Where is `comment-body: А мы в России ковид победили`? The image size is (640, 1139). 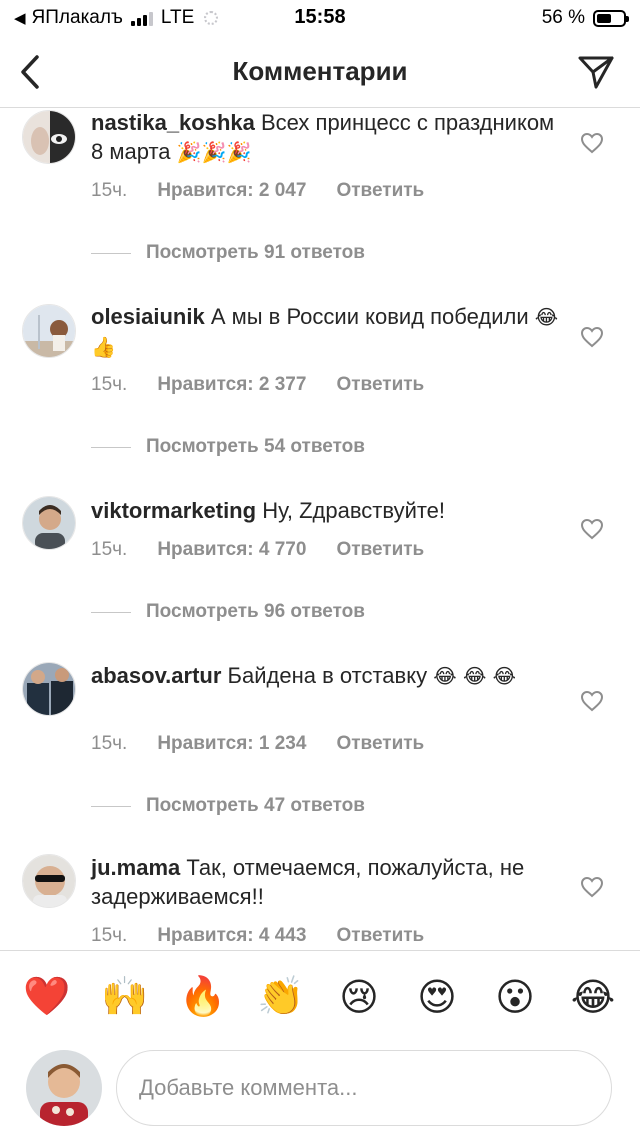
comment-body: А мы в России ковид победили is located at coordinates (369, 316).